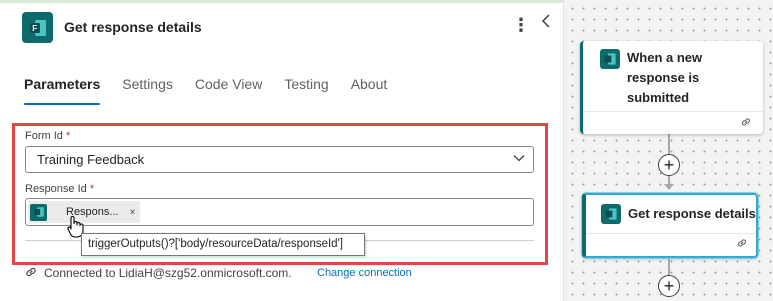 This screenshot has width=773, height=301. Describe the element at coordinates (38, 212) in the screenshot. I see `forms-token-icon` at that location.